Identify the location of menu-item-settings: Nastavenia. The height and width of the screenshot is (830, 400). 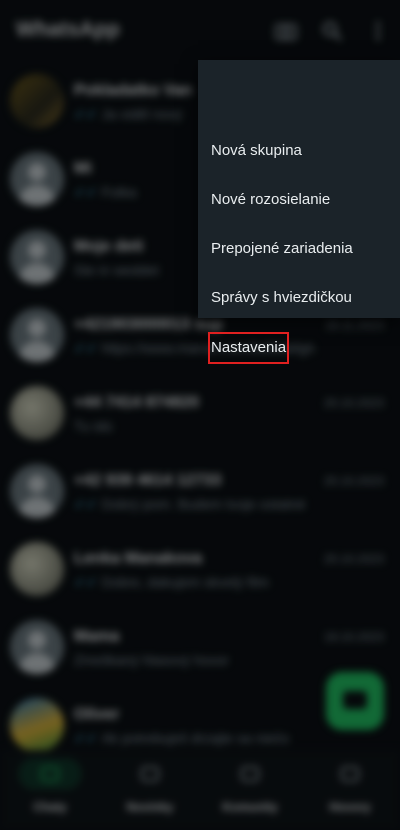
(248, 348).